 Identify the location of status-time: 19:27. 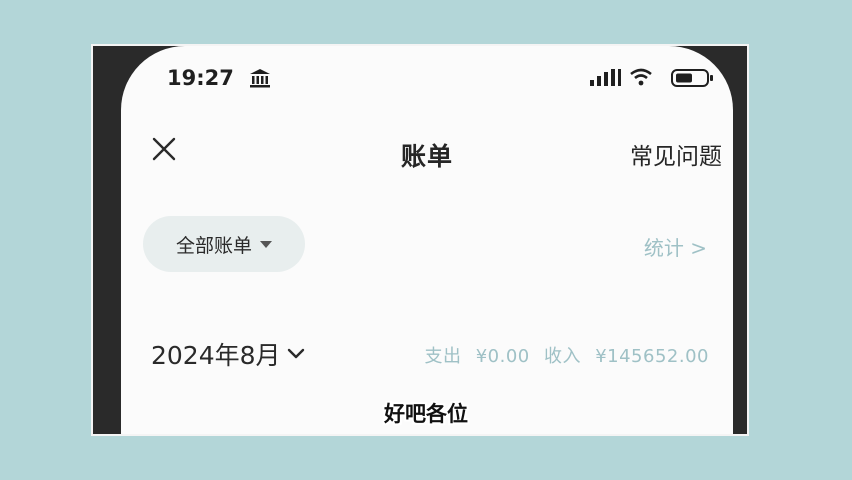
(200, 78).